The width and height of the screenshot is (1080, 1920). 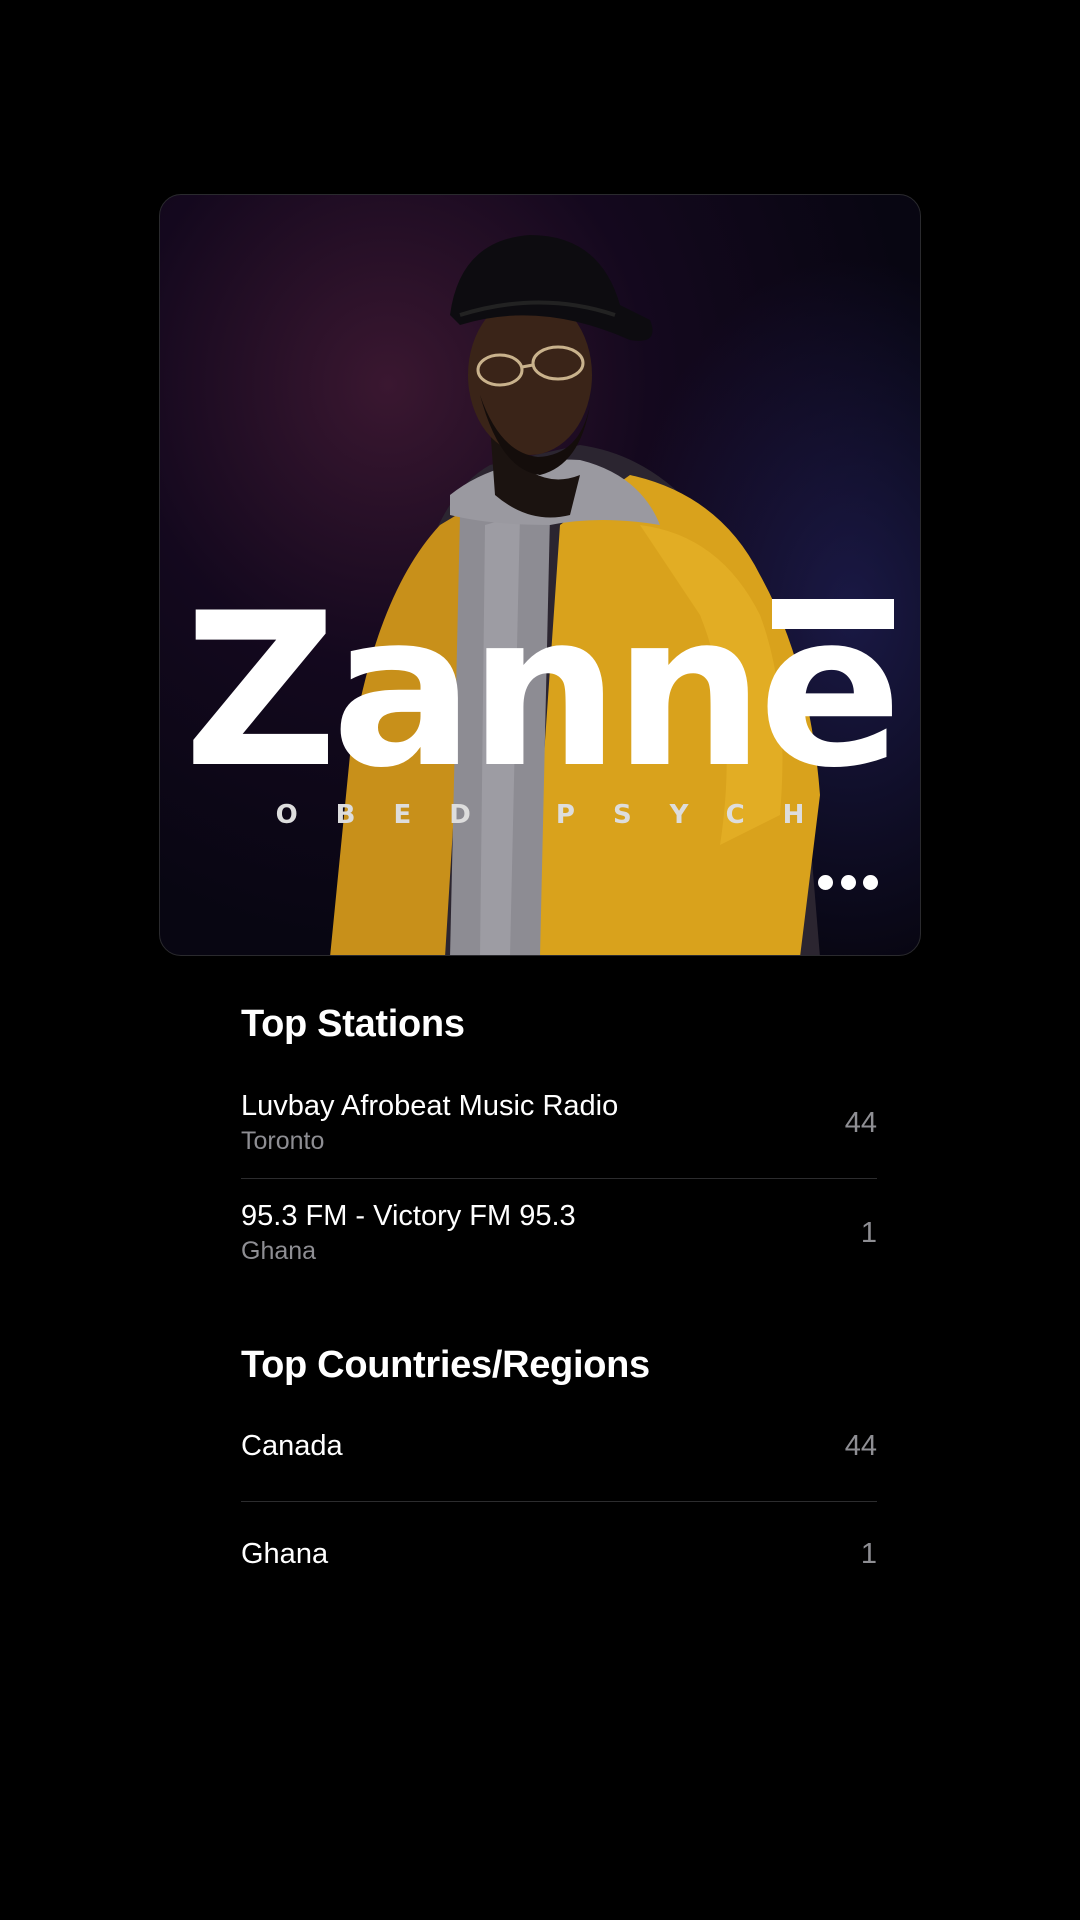 I want to click on country-row: Canada 44, so click(x=559, y=1446).